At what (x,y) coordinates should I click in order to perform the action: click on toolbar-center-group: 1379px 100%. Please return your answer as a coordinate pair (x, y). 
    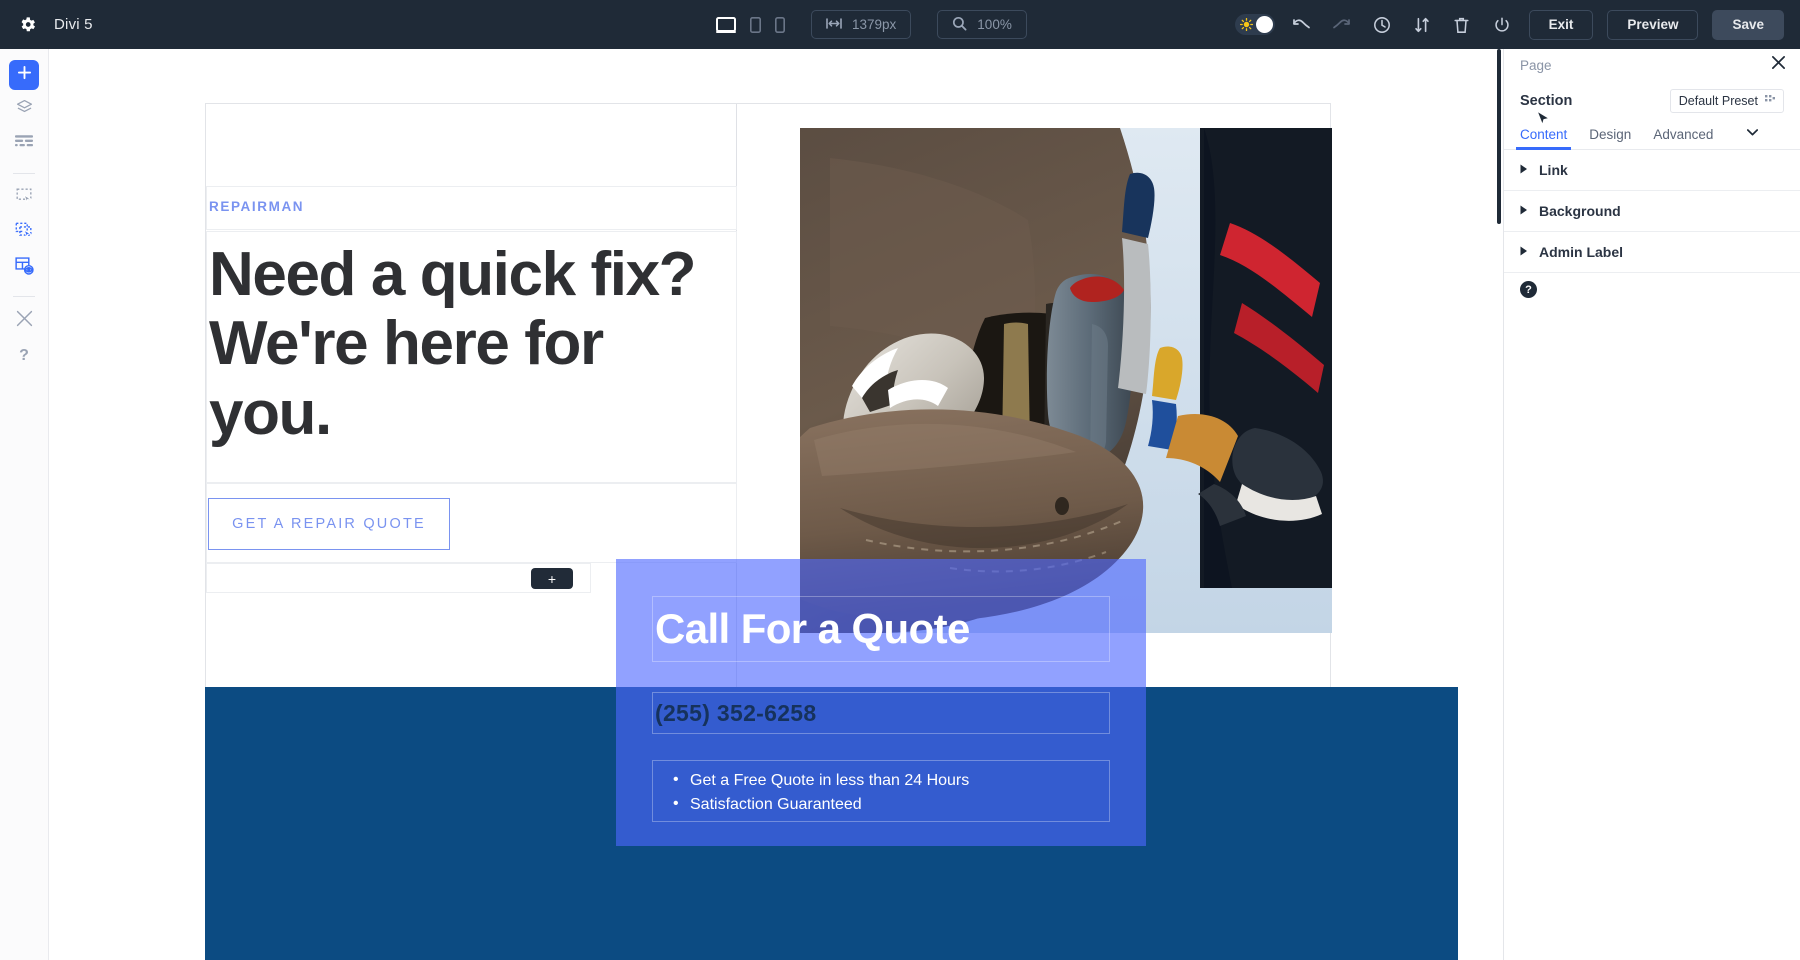
    Looking at the image, I should click on (871, 24).